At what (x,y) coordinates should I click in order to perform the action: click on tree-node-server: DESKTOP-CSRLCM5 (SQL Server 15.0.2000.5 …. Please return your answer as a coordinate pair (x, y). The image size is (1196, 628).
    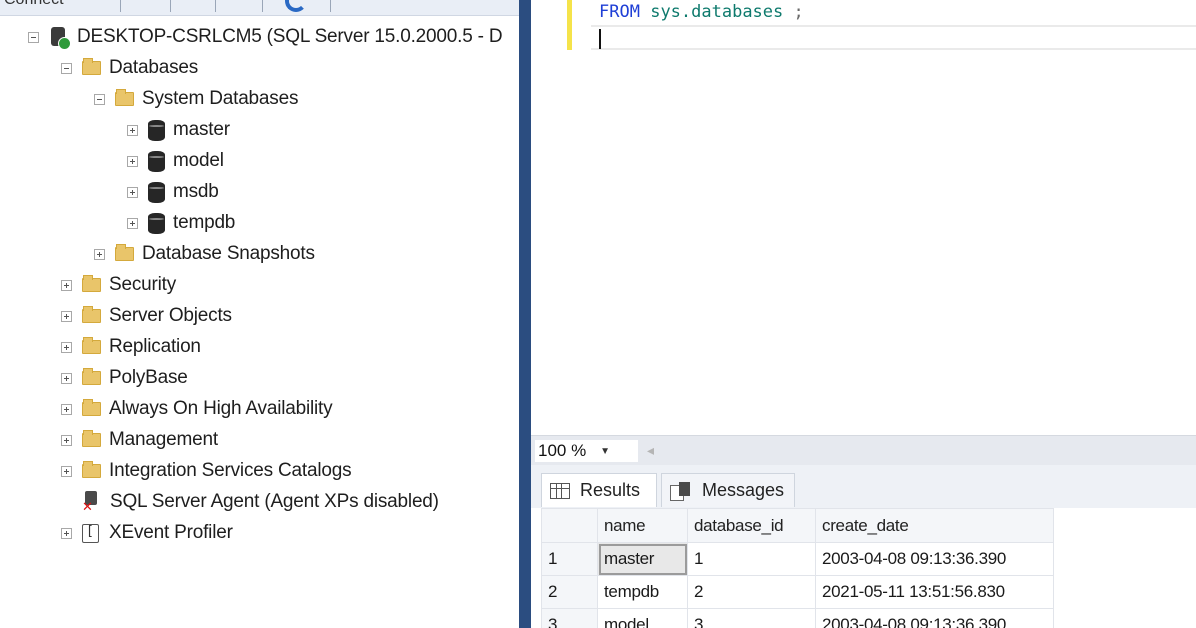
    Looking at the image, I should click on (265, 37).